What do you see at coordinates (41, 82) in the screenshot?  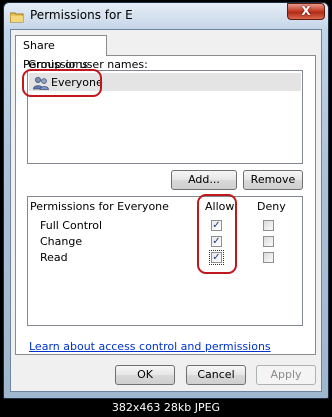 I see `users-icon` at bounding box center [41, 82].